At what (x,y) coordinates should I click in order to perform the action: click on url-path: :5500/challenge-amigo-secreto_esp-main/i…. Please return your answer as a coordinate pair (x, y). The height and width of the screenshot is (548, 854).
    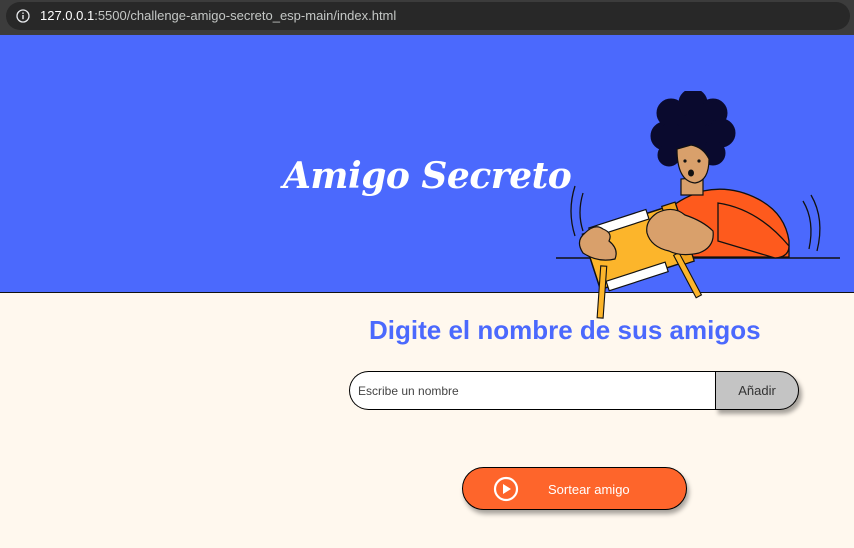
    Looking at the image, I should click on (245, 15).